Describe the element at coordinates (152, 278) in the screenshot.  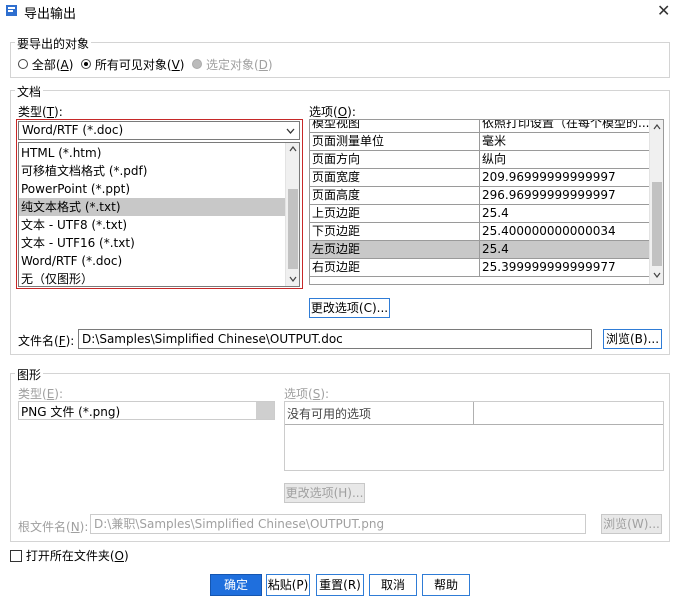
I see `list-item: 无（仅图形）` at that location.